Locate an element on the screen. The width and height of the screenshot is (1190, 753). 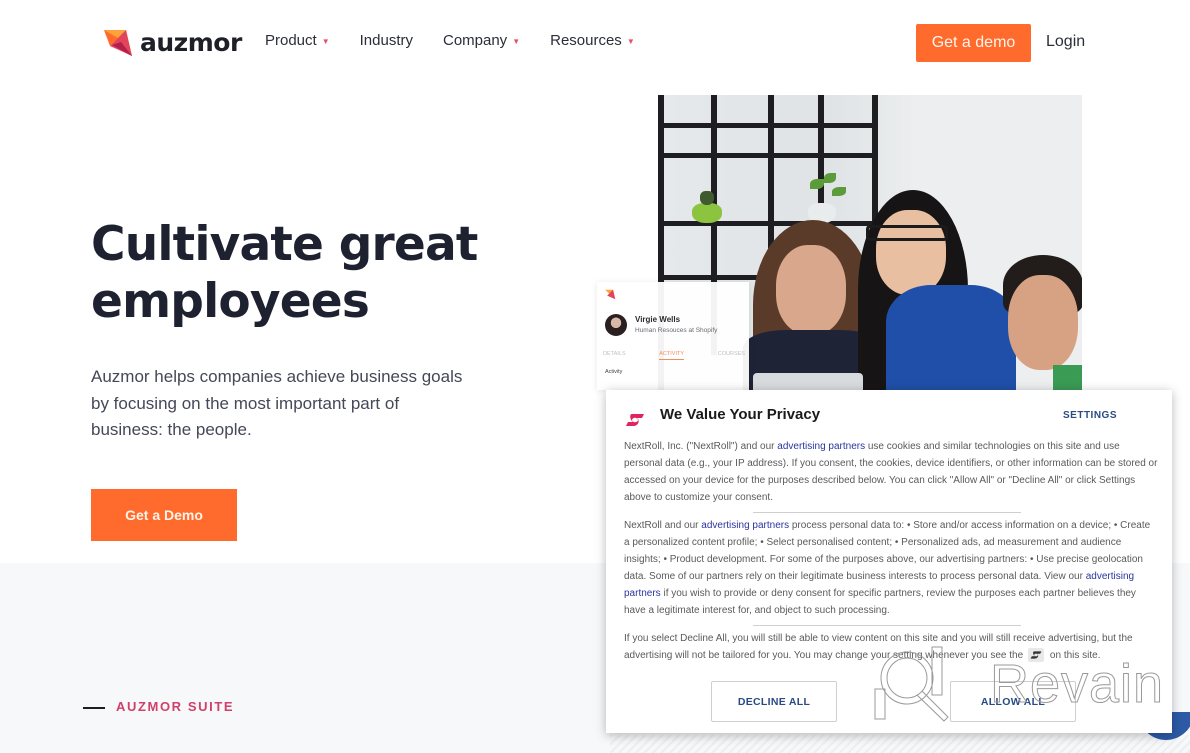
hero-title: Cultivate great employees is located at coordinates (284, 273).